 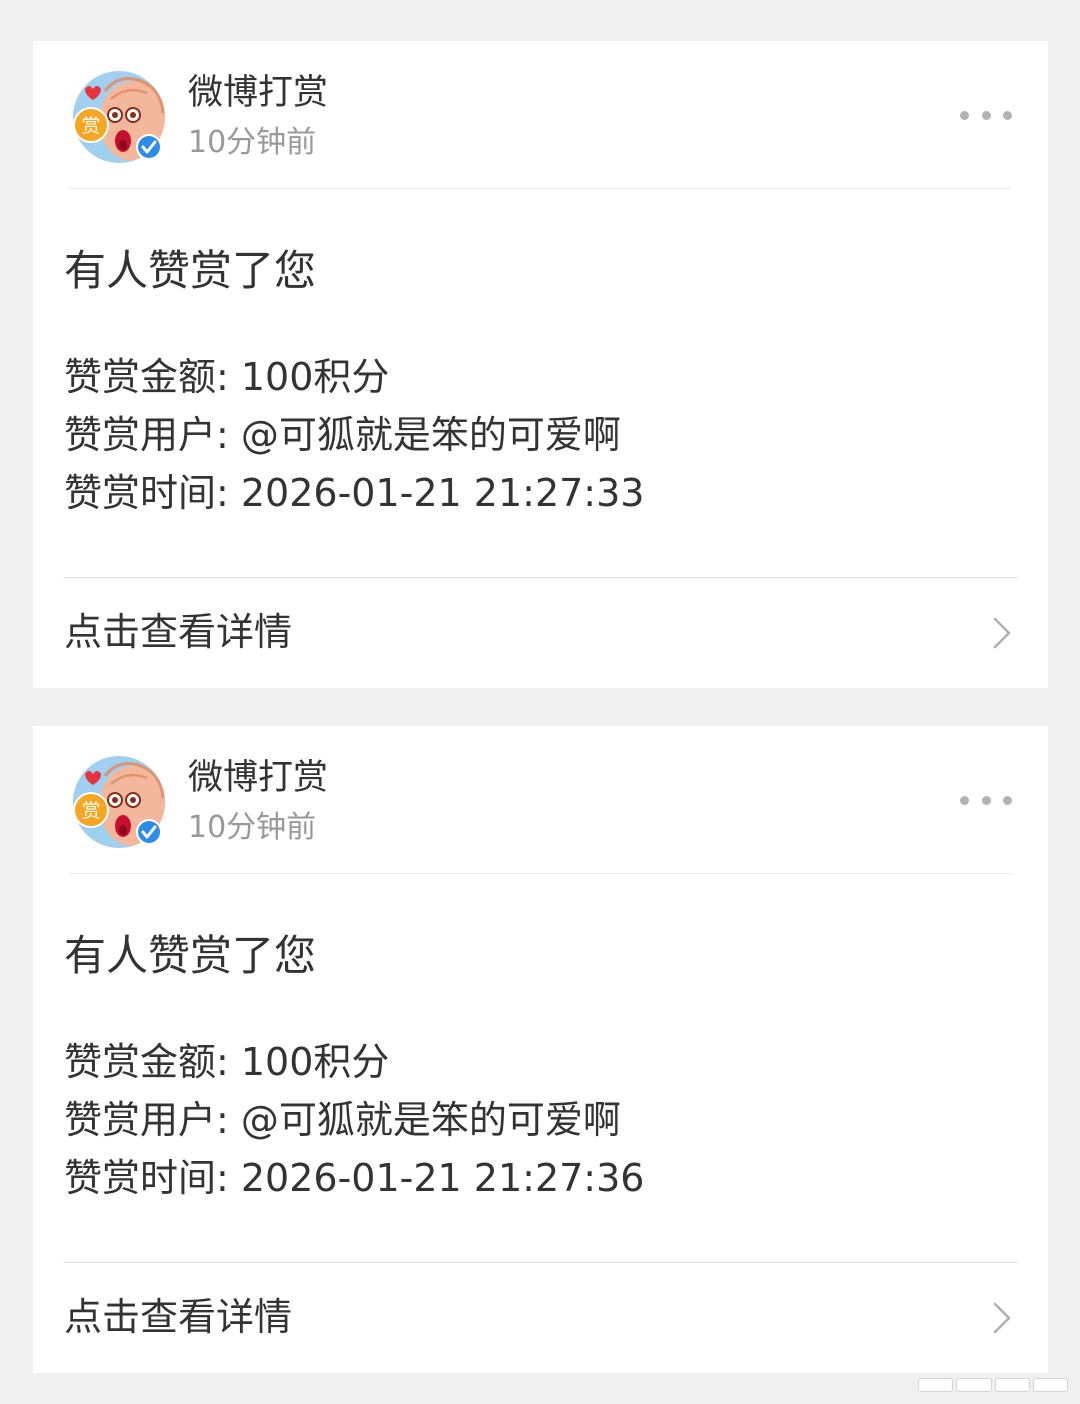 What do you see at coordinates (354, 493) in the screenshot?
I see `reward-time: 赞赏时间: 2026-01-21 21:27:33` at bounding box center [354, 493].